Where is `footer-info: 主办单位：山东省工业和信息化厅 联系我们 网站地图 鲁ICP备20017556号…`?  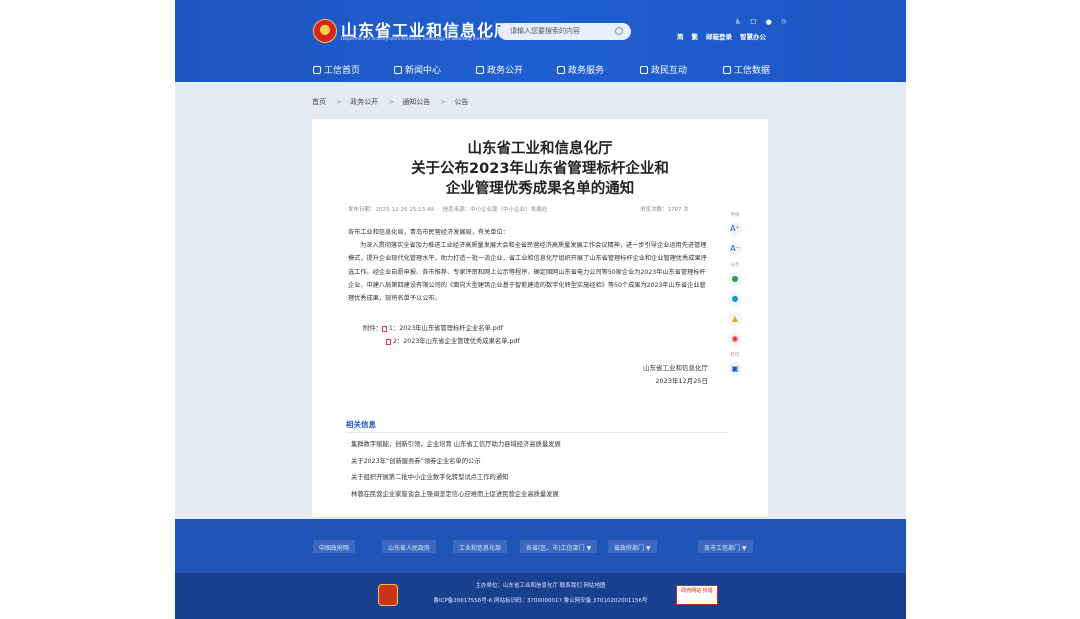
footer-info: 主办单位：山东省工业和信息化厅 联系我们 网站地图 鲁ICP备20017556号… is located at coordinates (540, 596).